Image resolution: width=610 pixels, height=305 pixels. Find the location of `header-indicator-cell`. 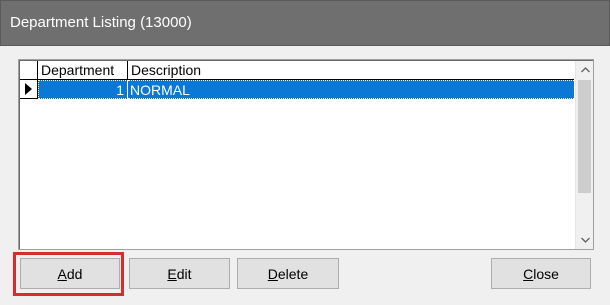

header-indicator-cell is located at coordinates (29, 70).